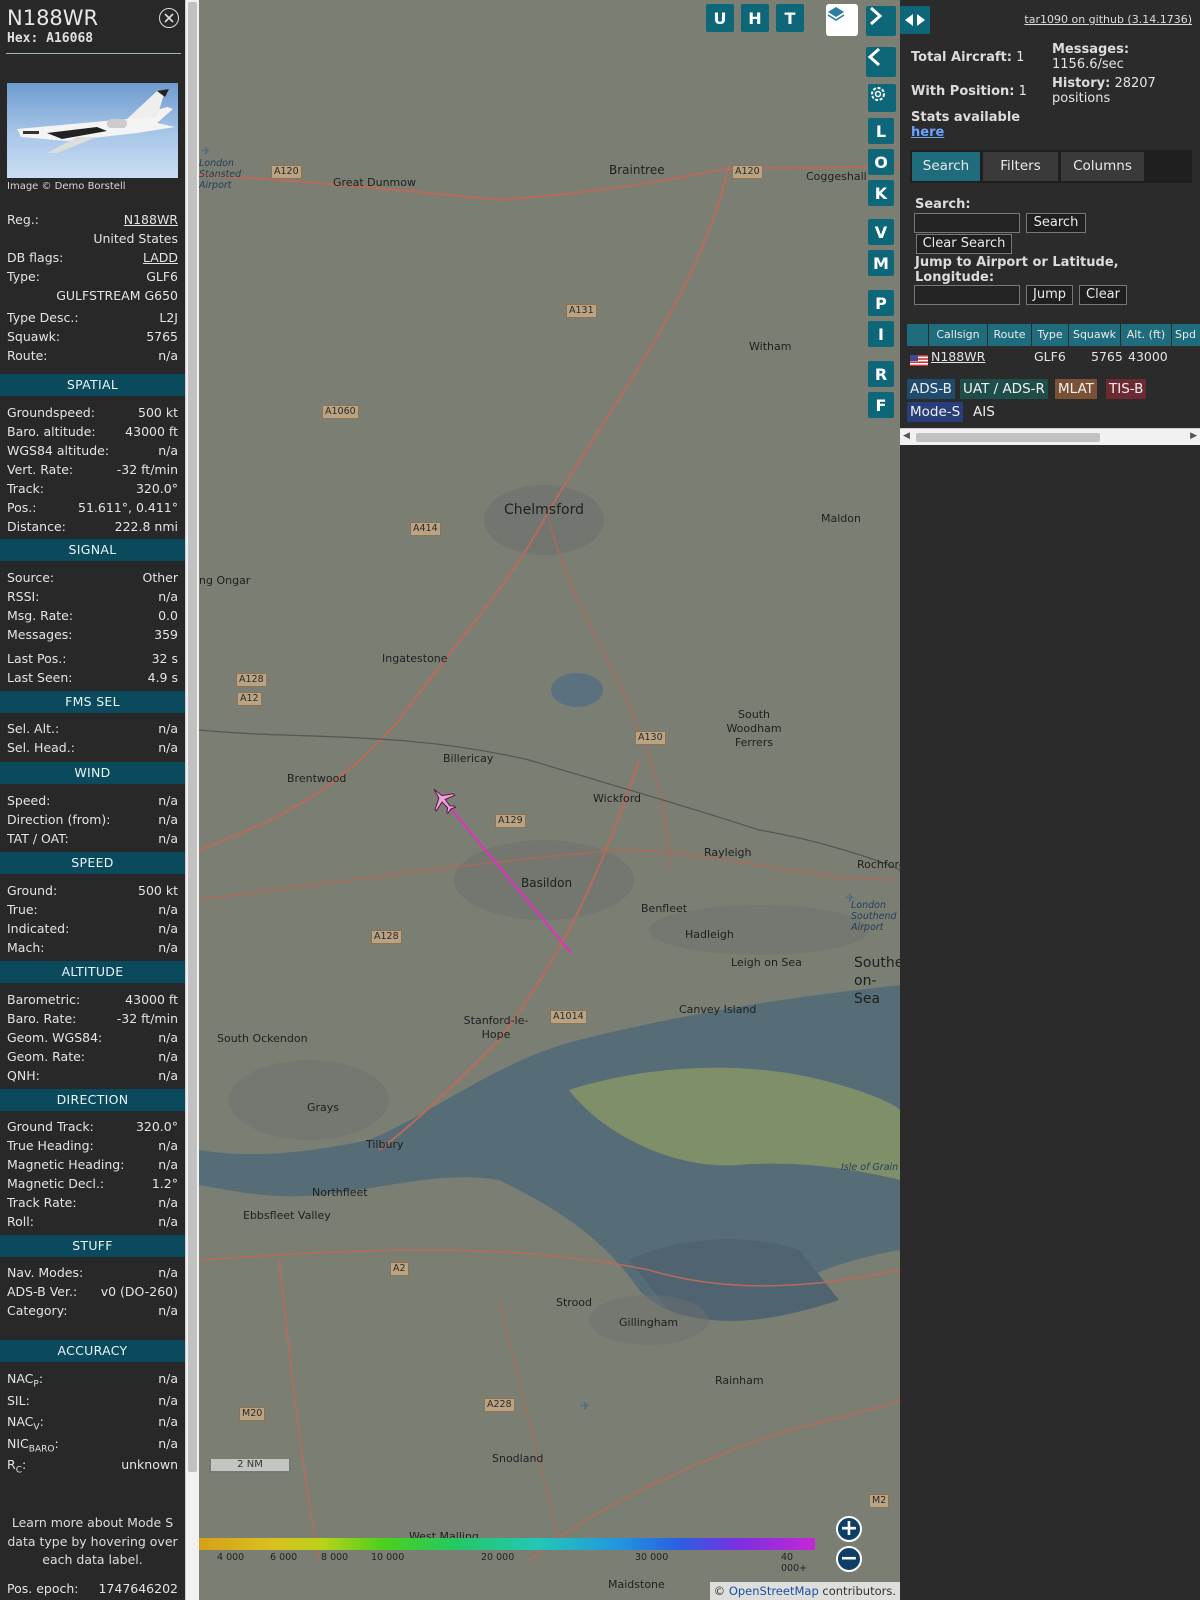 This screenshot has width=1200, height=1600. Describe the element at coordinates (915, 20) in the screenshot. I see `toggle-sidebar-button` at that location.